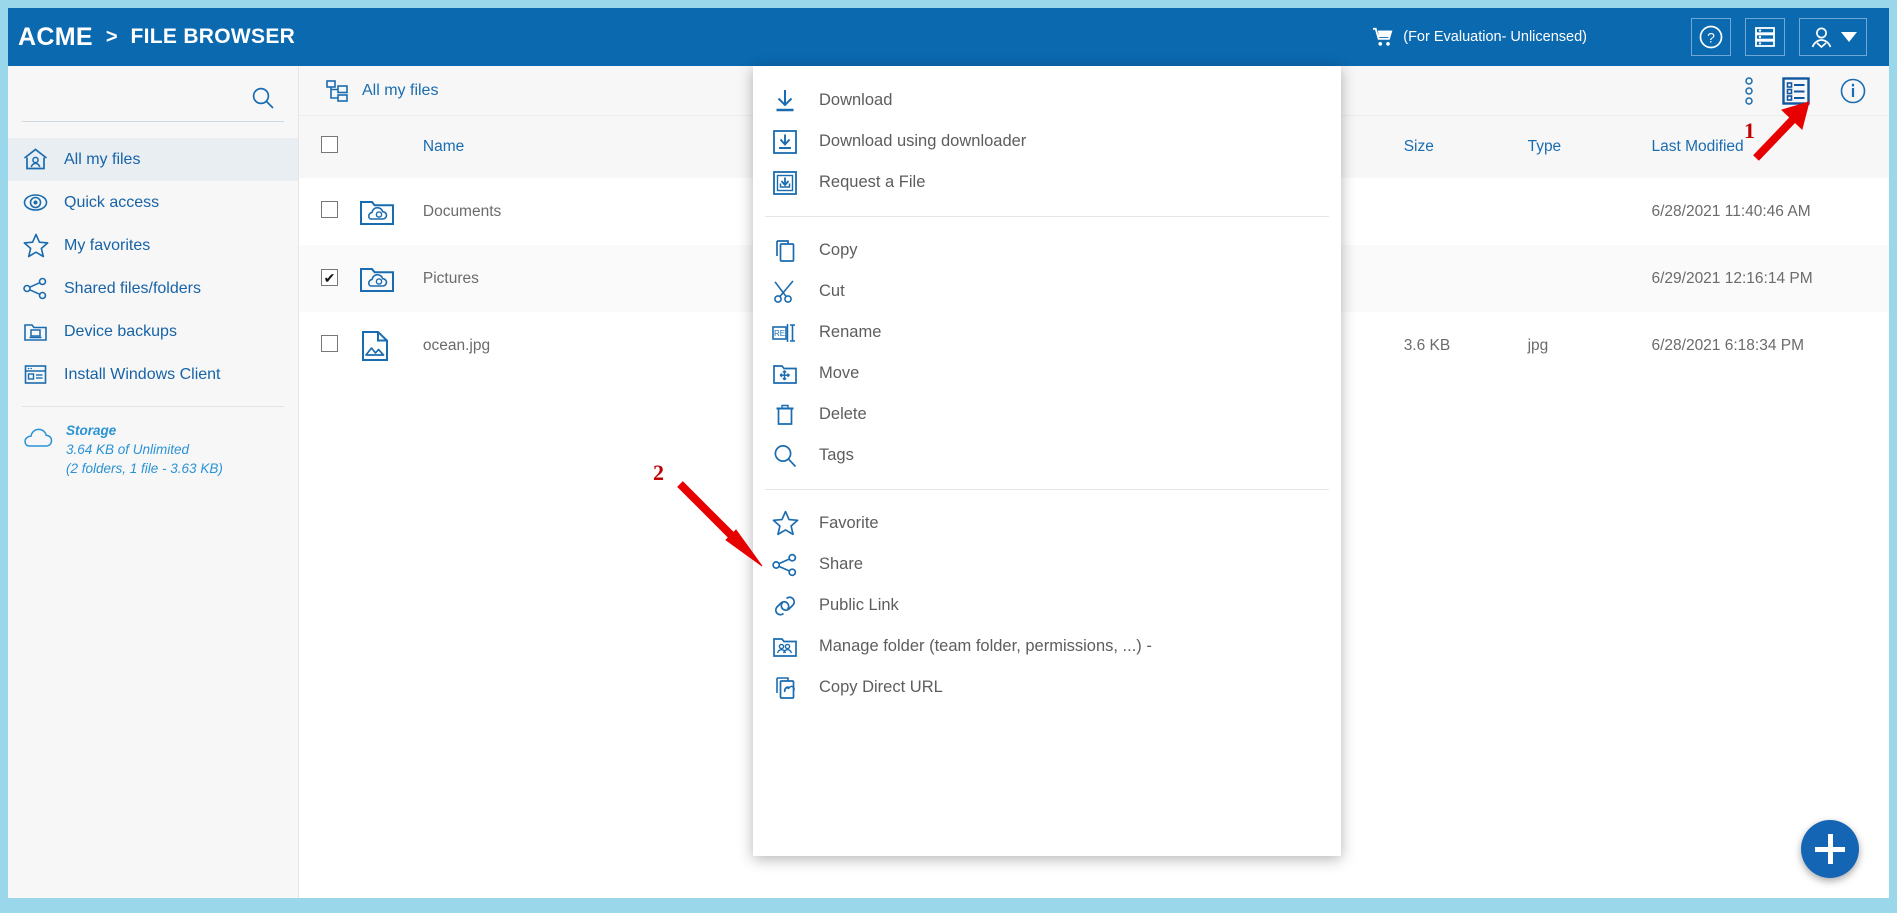 The height and width of the screenshot is (913, 1897). I want to click on row-select-cell: ✔, so click(329, 278).